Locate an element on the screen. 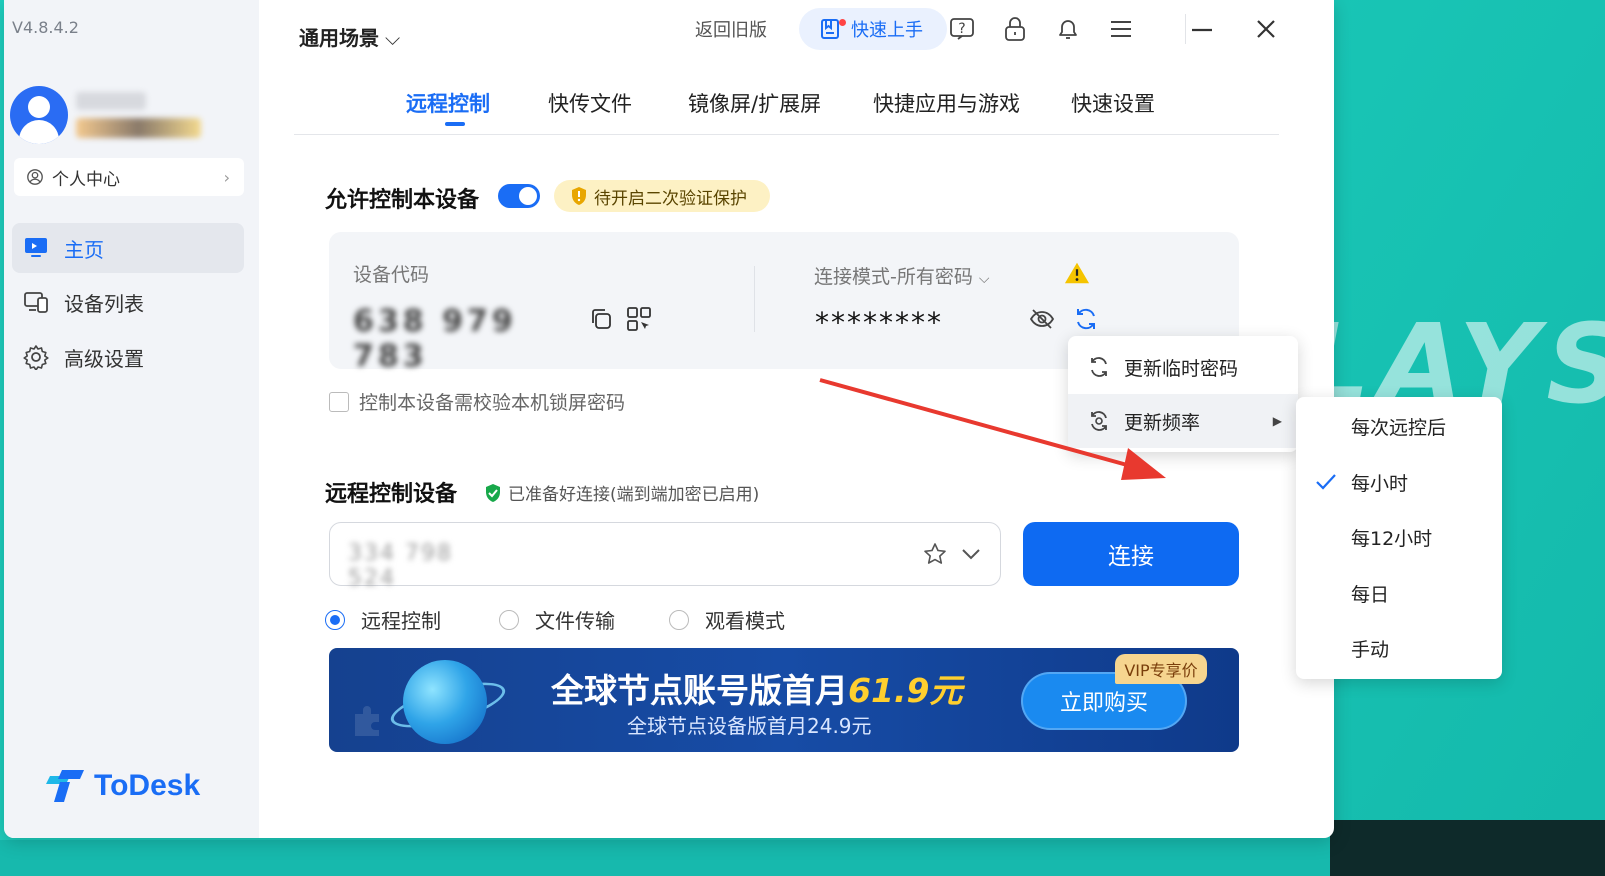  sidebar-item-label: 设备列表 is located at coordinates (104, 303).